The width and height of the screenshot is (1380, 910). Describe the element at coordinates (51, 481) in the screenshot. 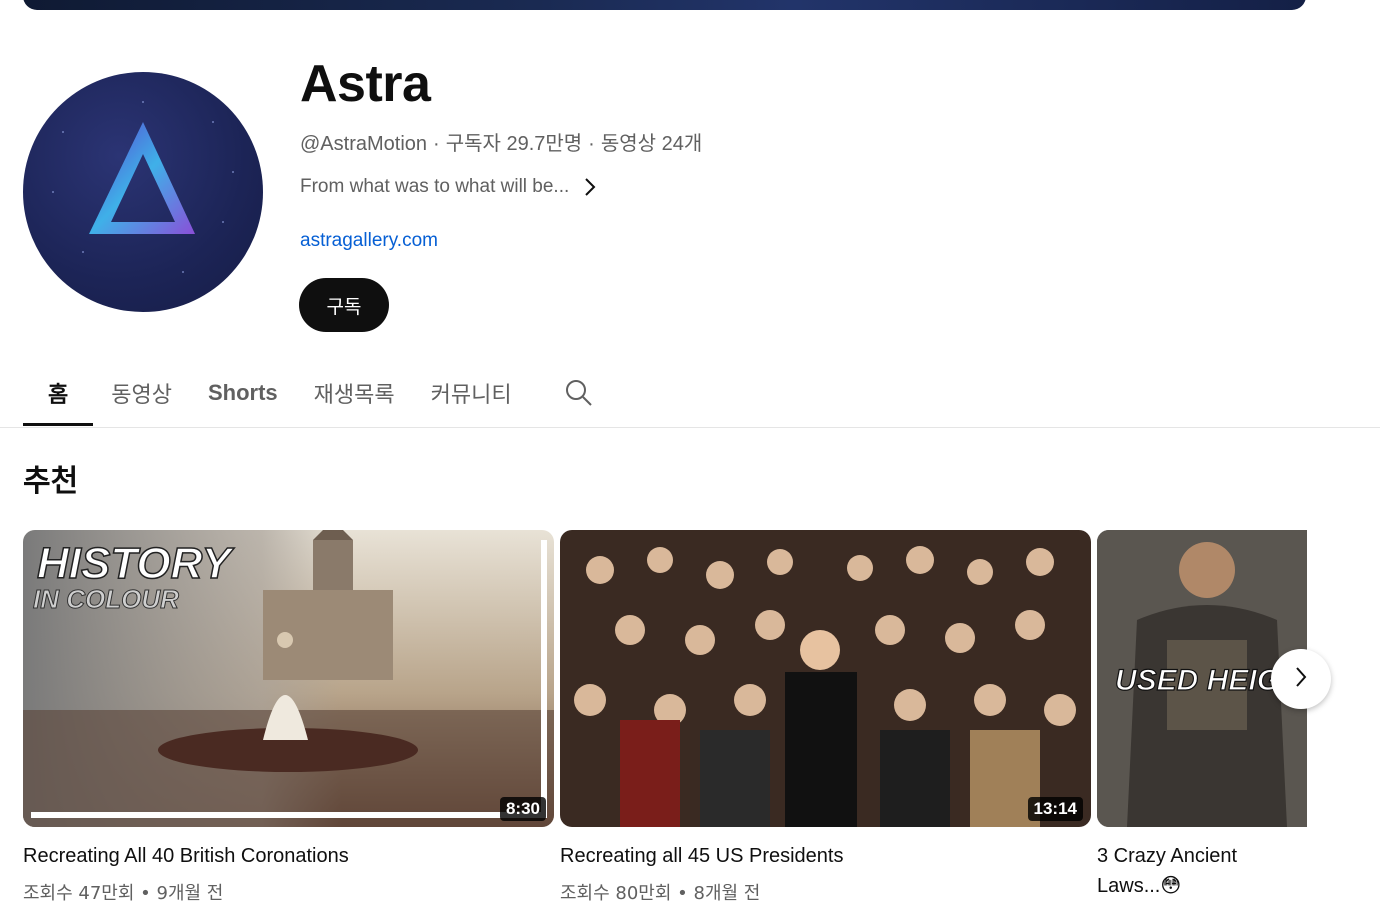

I see `section-title: 추천` at that location.